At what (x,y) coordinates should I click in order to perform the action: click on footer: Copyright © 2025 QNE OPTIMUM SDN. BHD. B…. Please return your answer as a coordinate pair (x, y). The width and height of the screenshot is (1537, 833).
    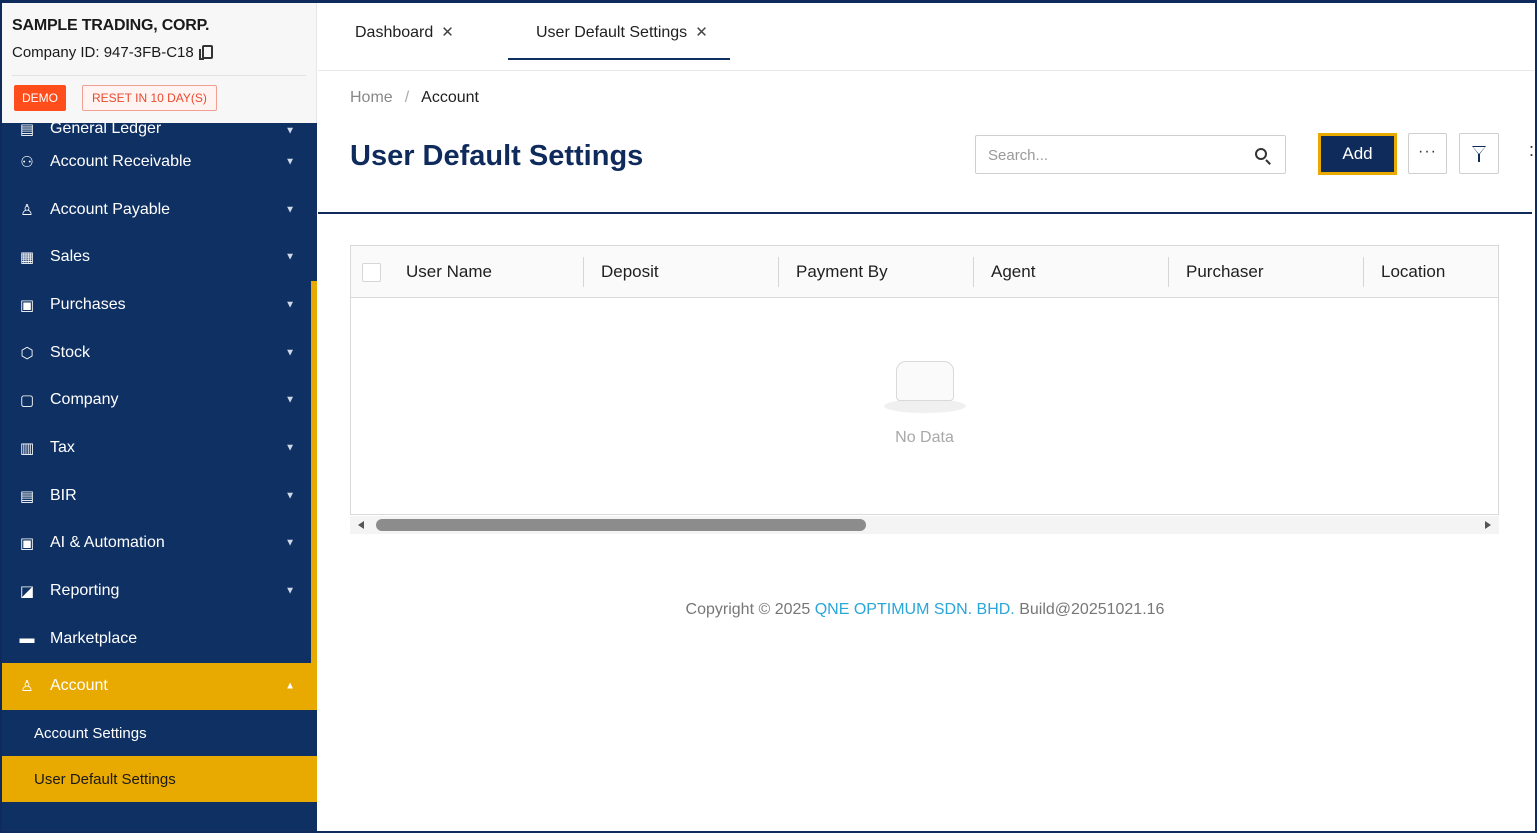
    Looking at the image, I should click on (925, 610).